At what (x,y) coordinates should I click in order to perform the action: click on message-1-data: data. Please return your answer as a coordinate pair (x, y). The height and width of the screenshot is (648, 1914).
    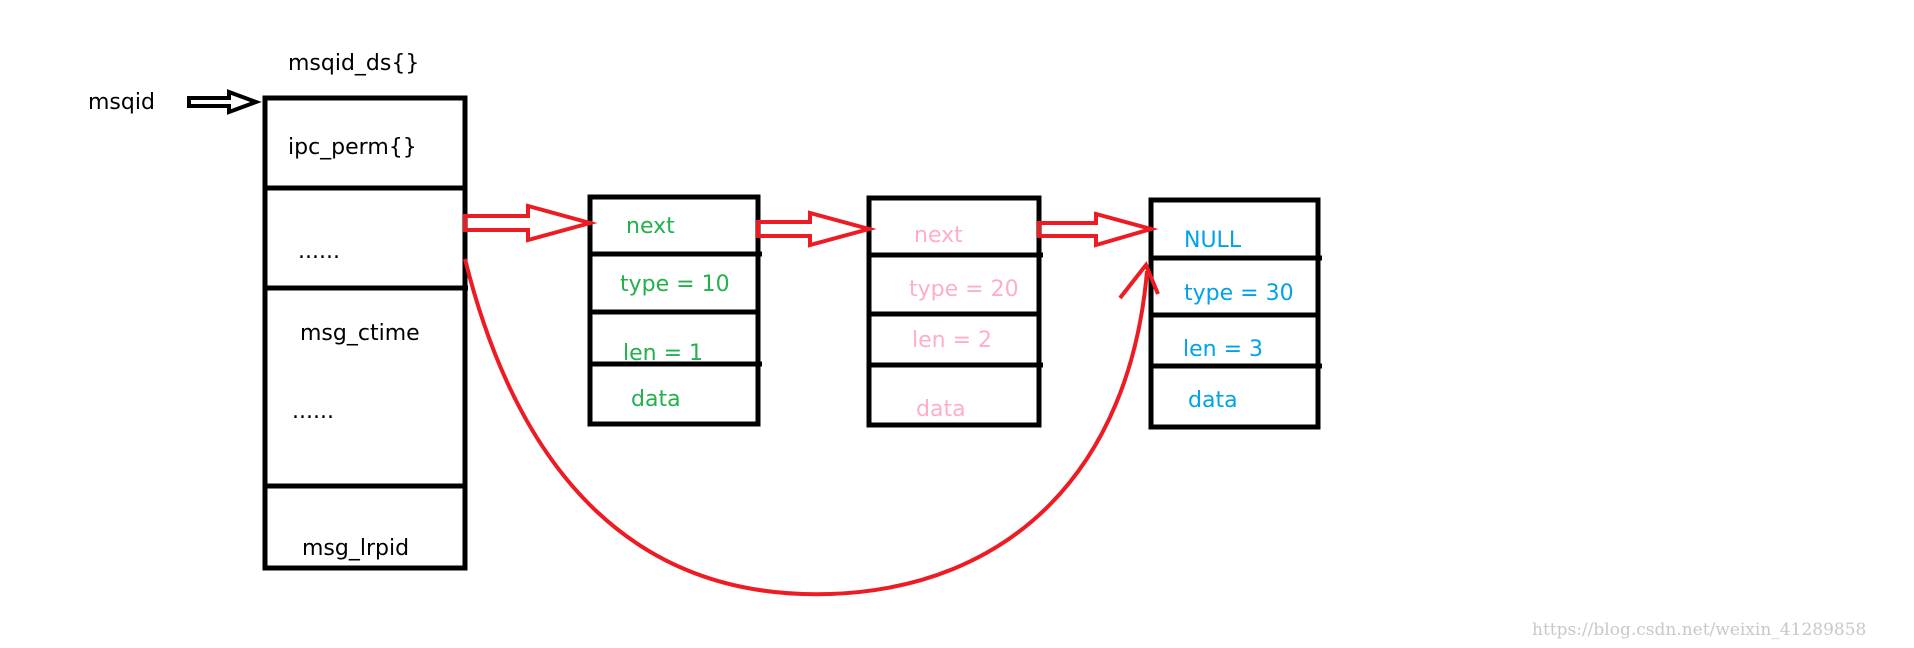
    Looking at the image, I should click on (656, 399).